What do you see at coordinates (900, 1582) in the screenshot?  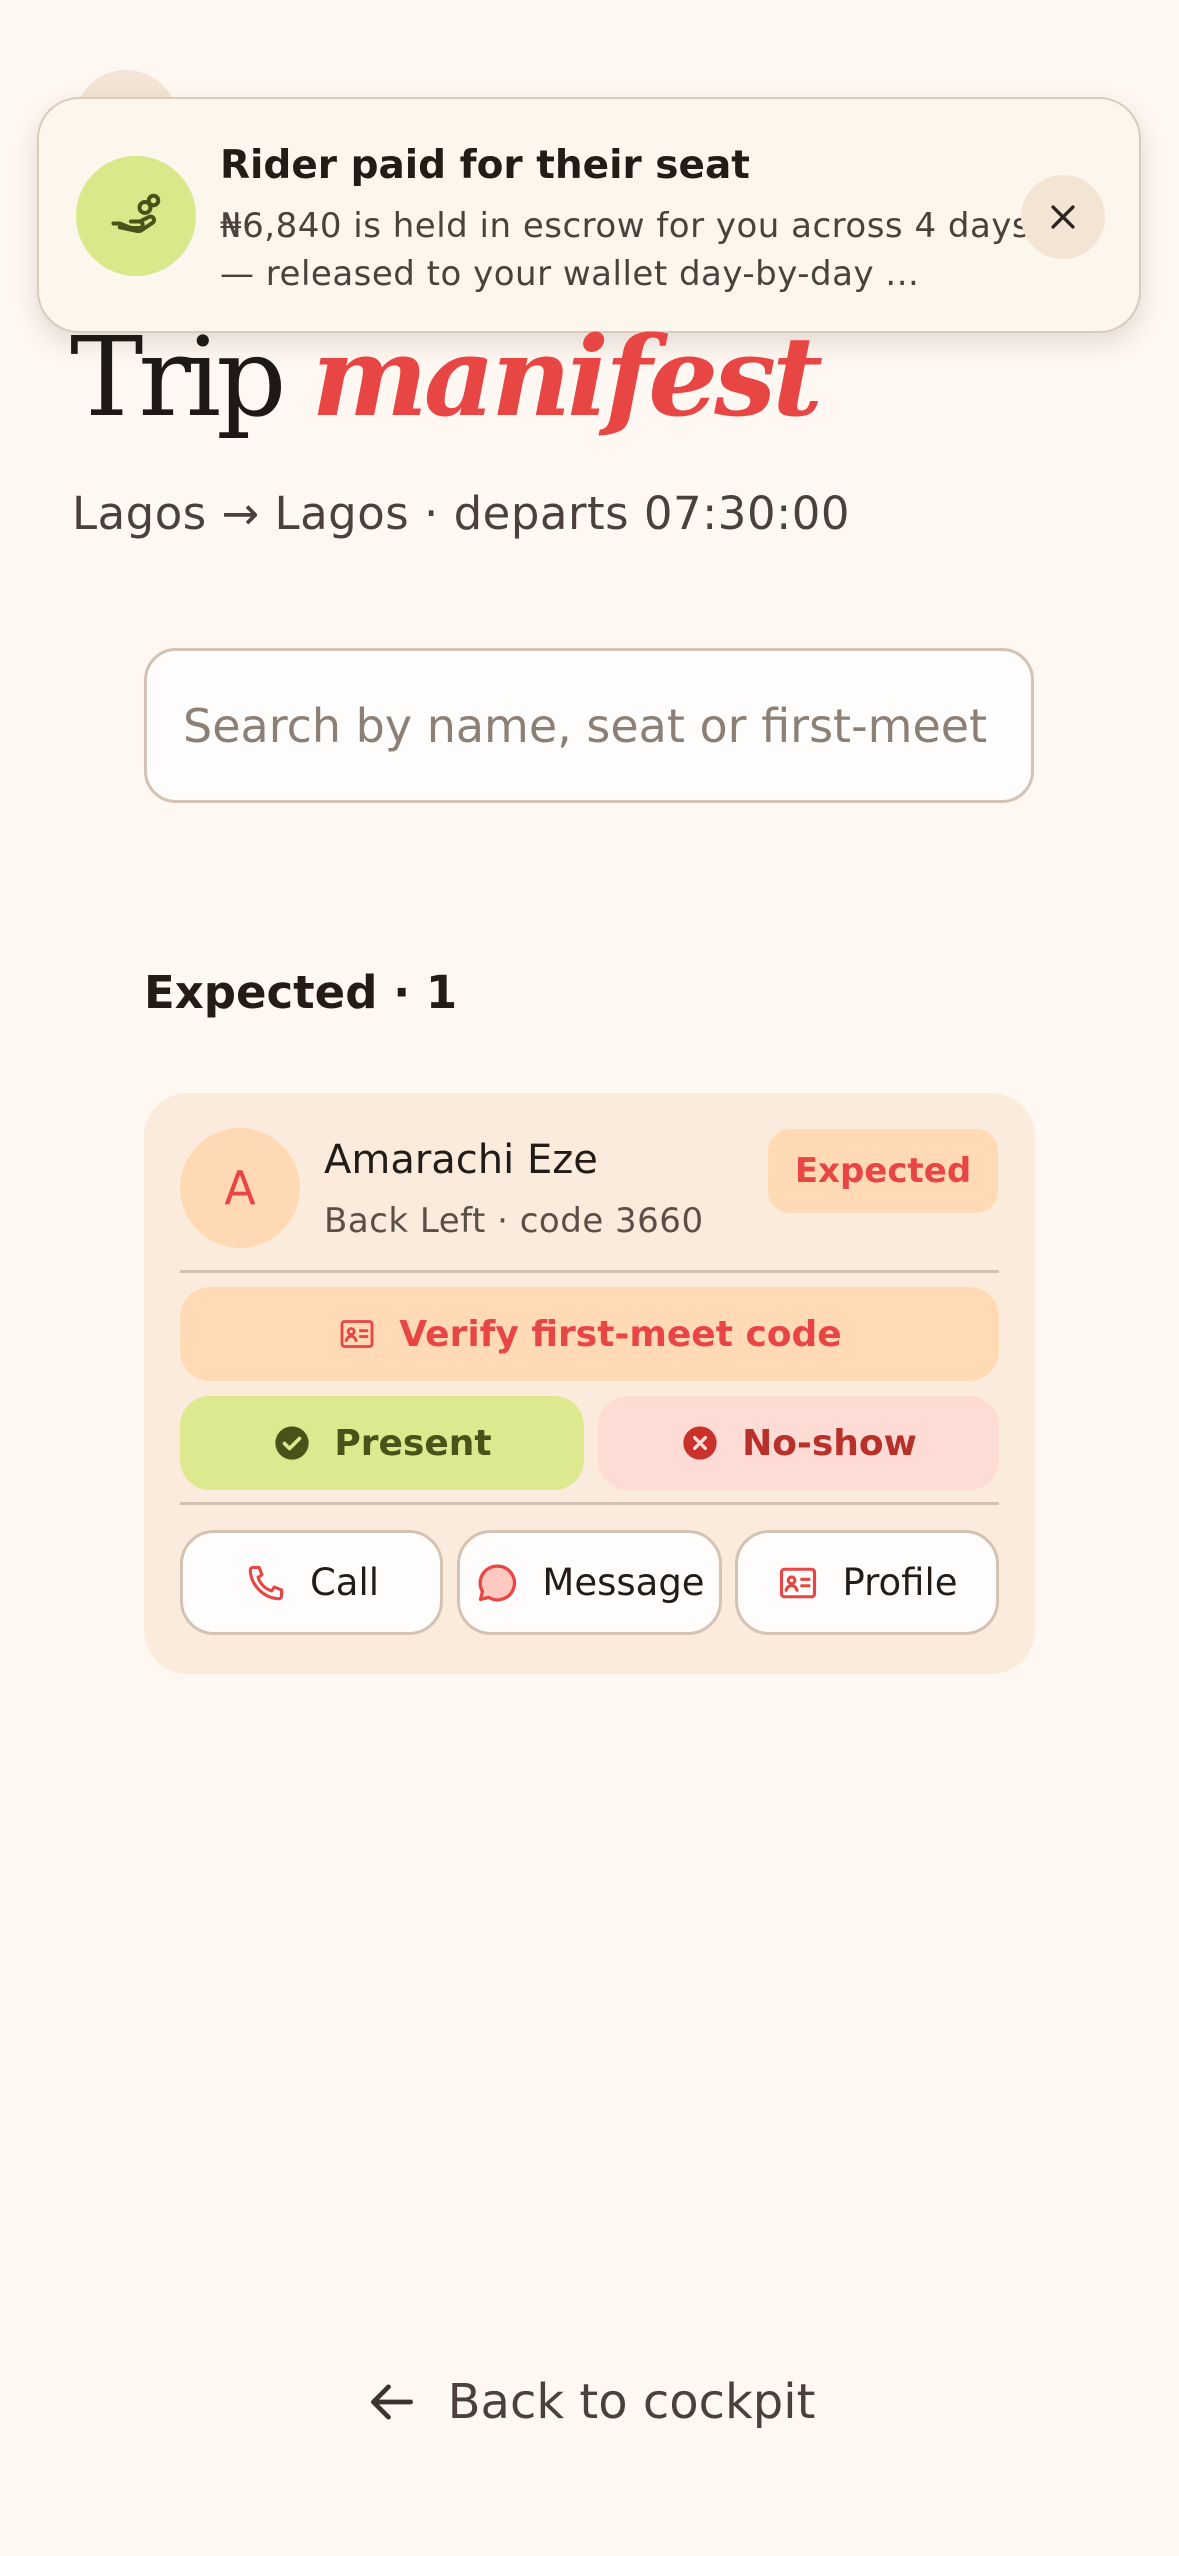 I see `profile-label: Profile` at bounding box center [900, 1582].